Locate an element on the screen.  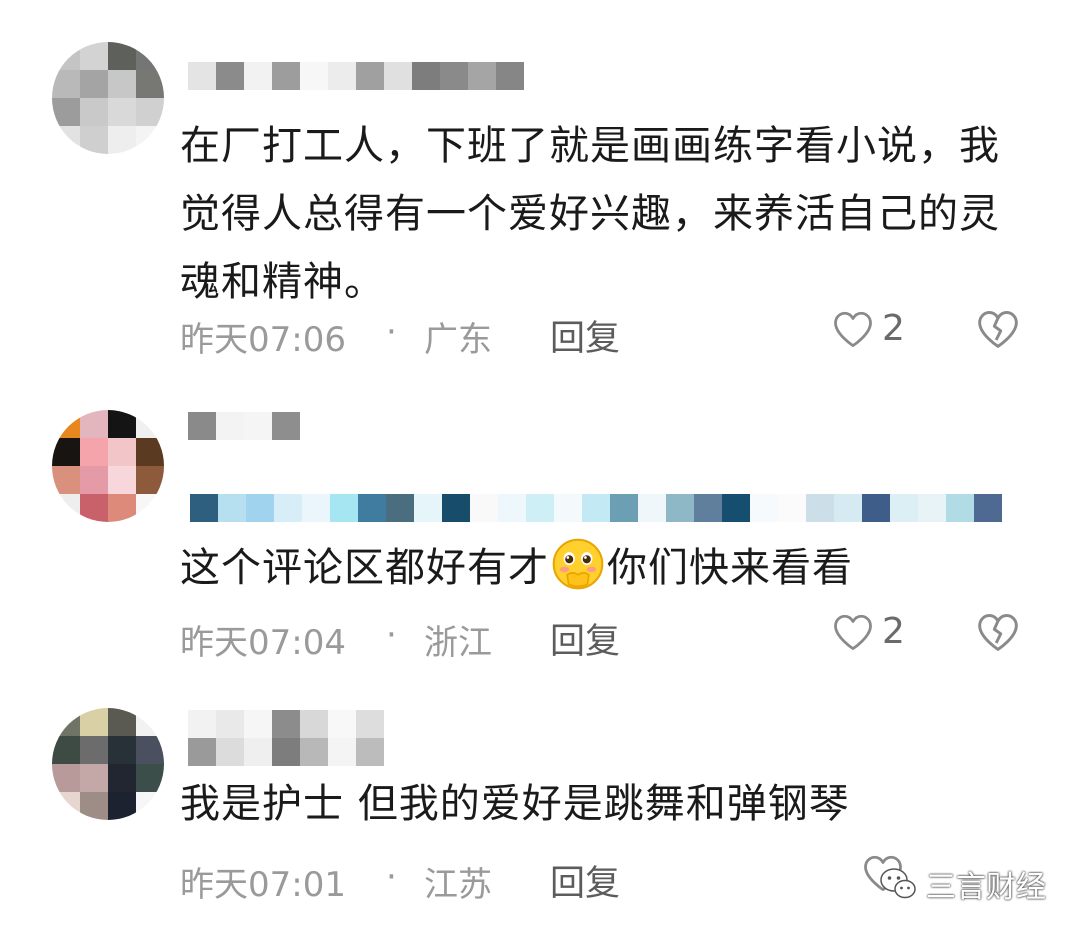
comment-location: 浙江 is located at coordinates (458, 643).